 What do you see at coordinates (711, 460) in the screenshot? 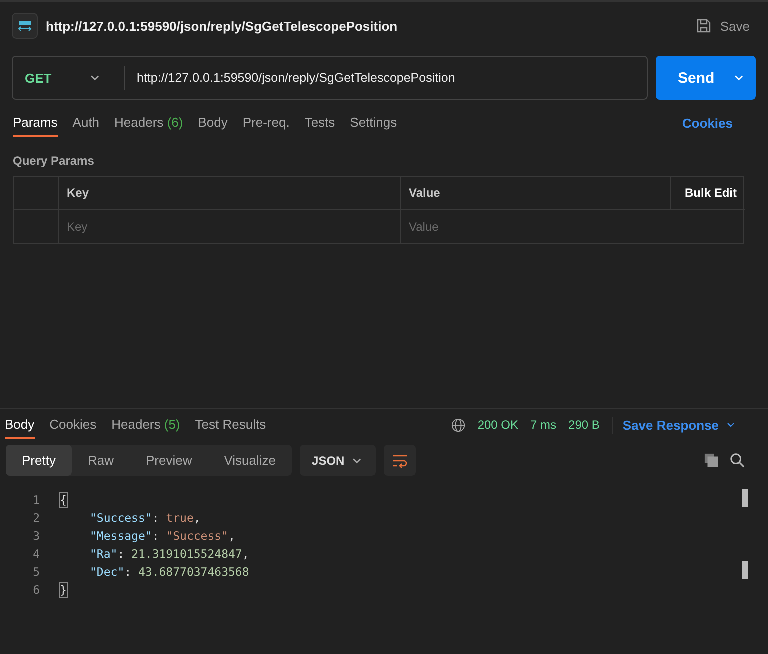
I see `copy-icon` at bounding box center [711, 460].